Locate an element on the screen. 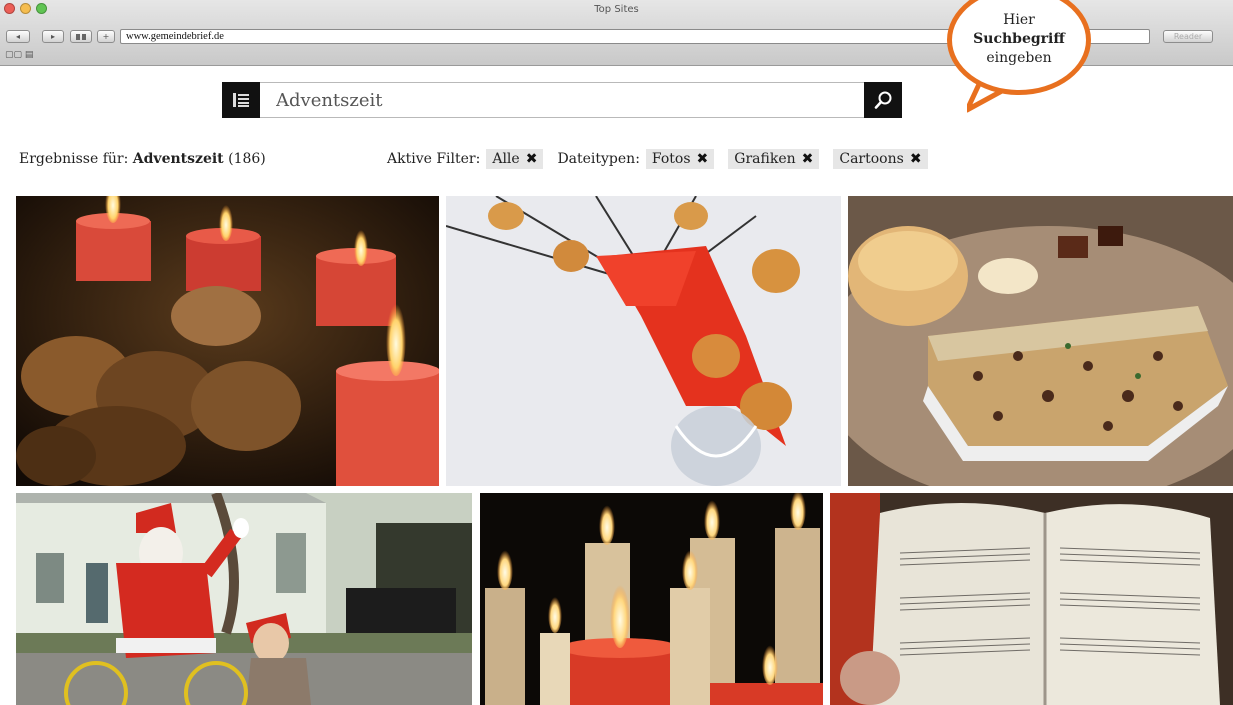 This screenshot has width=1233, height=705. filter-chip-alle: Alle ✖ is located at coordinates (515, 159).